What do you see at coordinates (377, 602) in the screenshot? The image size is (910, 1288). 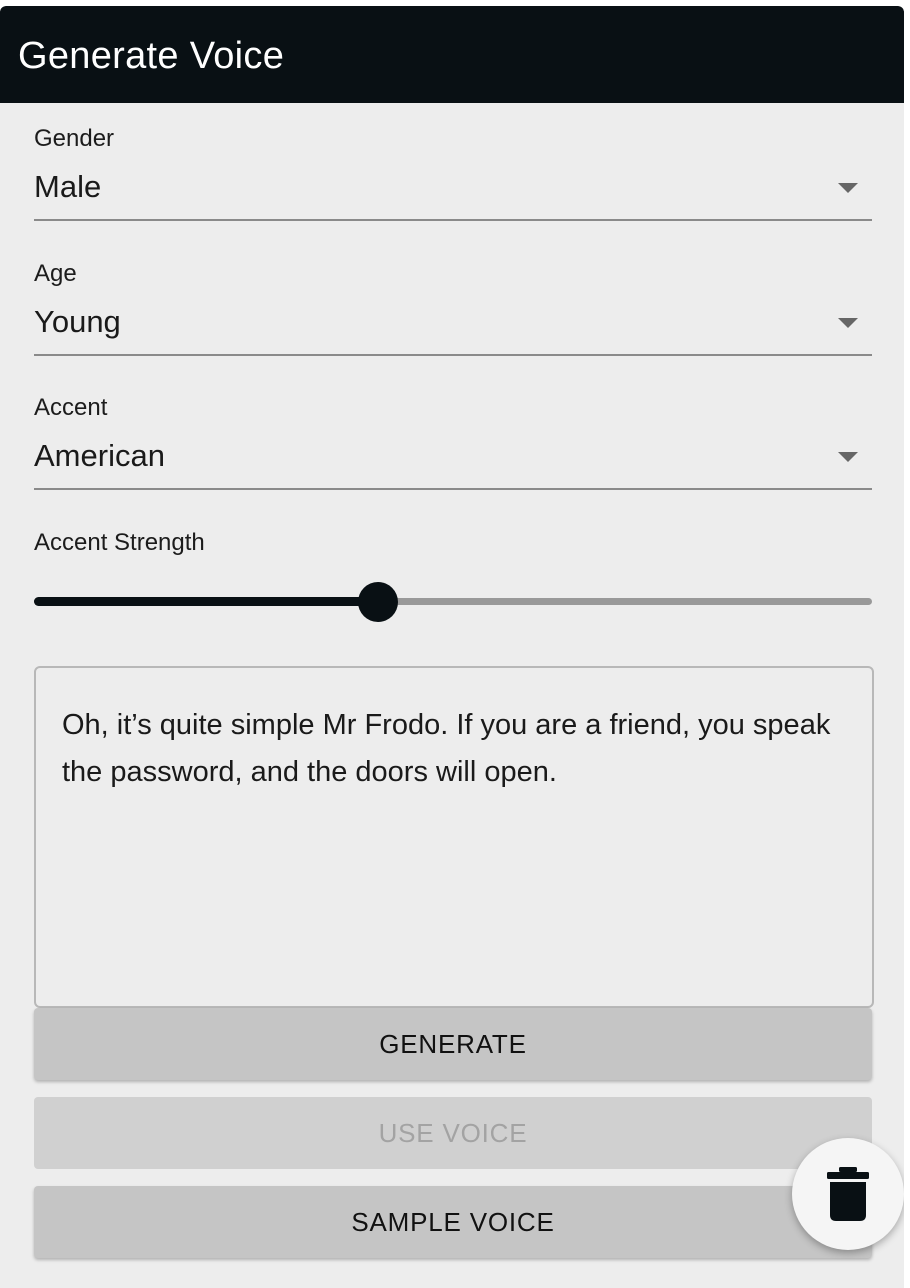 I see `slider-thumb` at bounding box center [377, 602].